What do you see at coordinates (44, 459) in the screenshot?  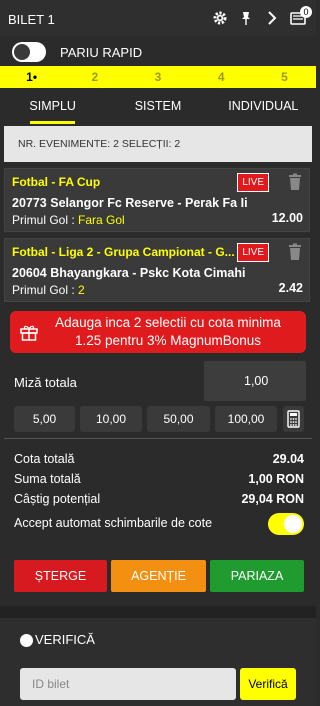 I see `total-odds-label: Cota totală` at bounding box center [44, 459].